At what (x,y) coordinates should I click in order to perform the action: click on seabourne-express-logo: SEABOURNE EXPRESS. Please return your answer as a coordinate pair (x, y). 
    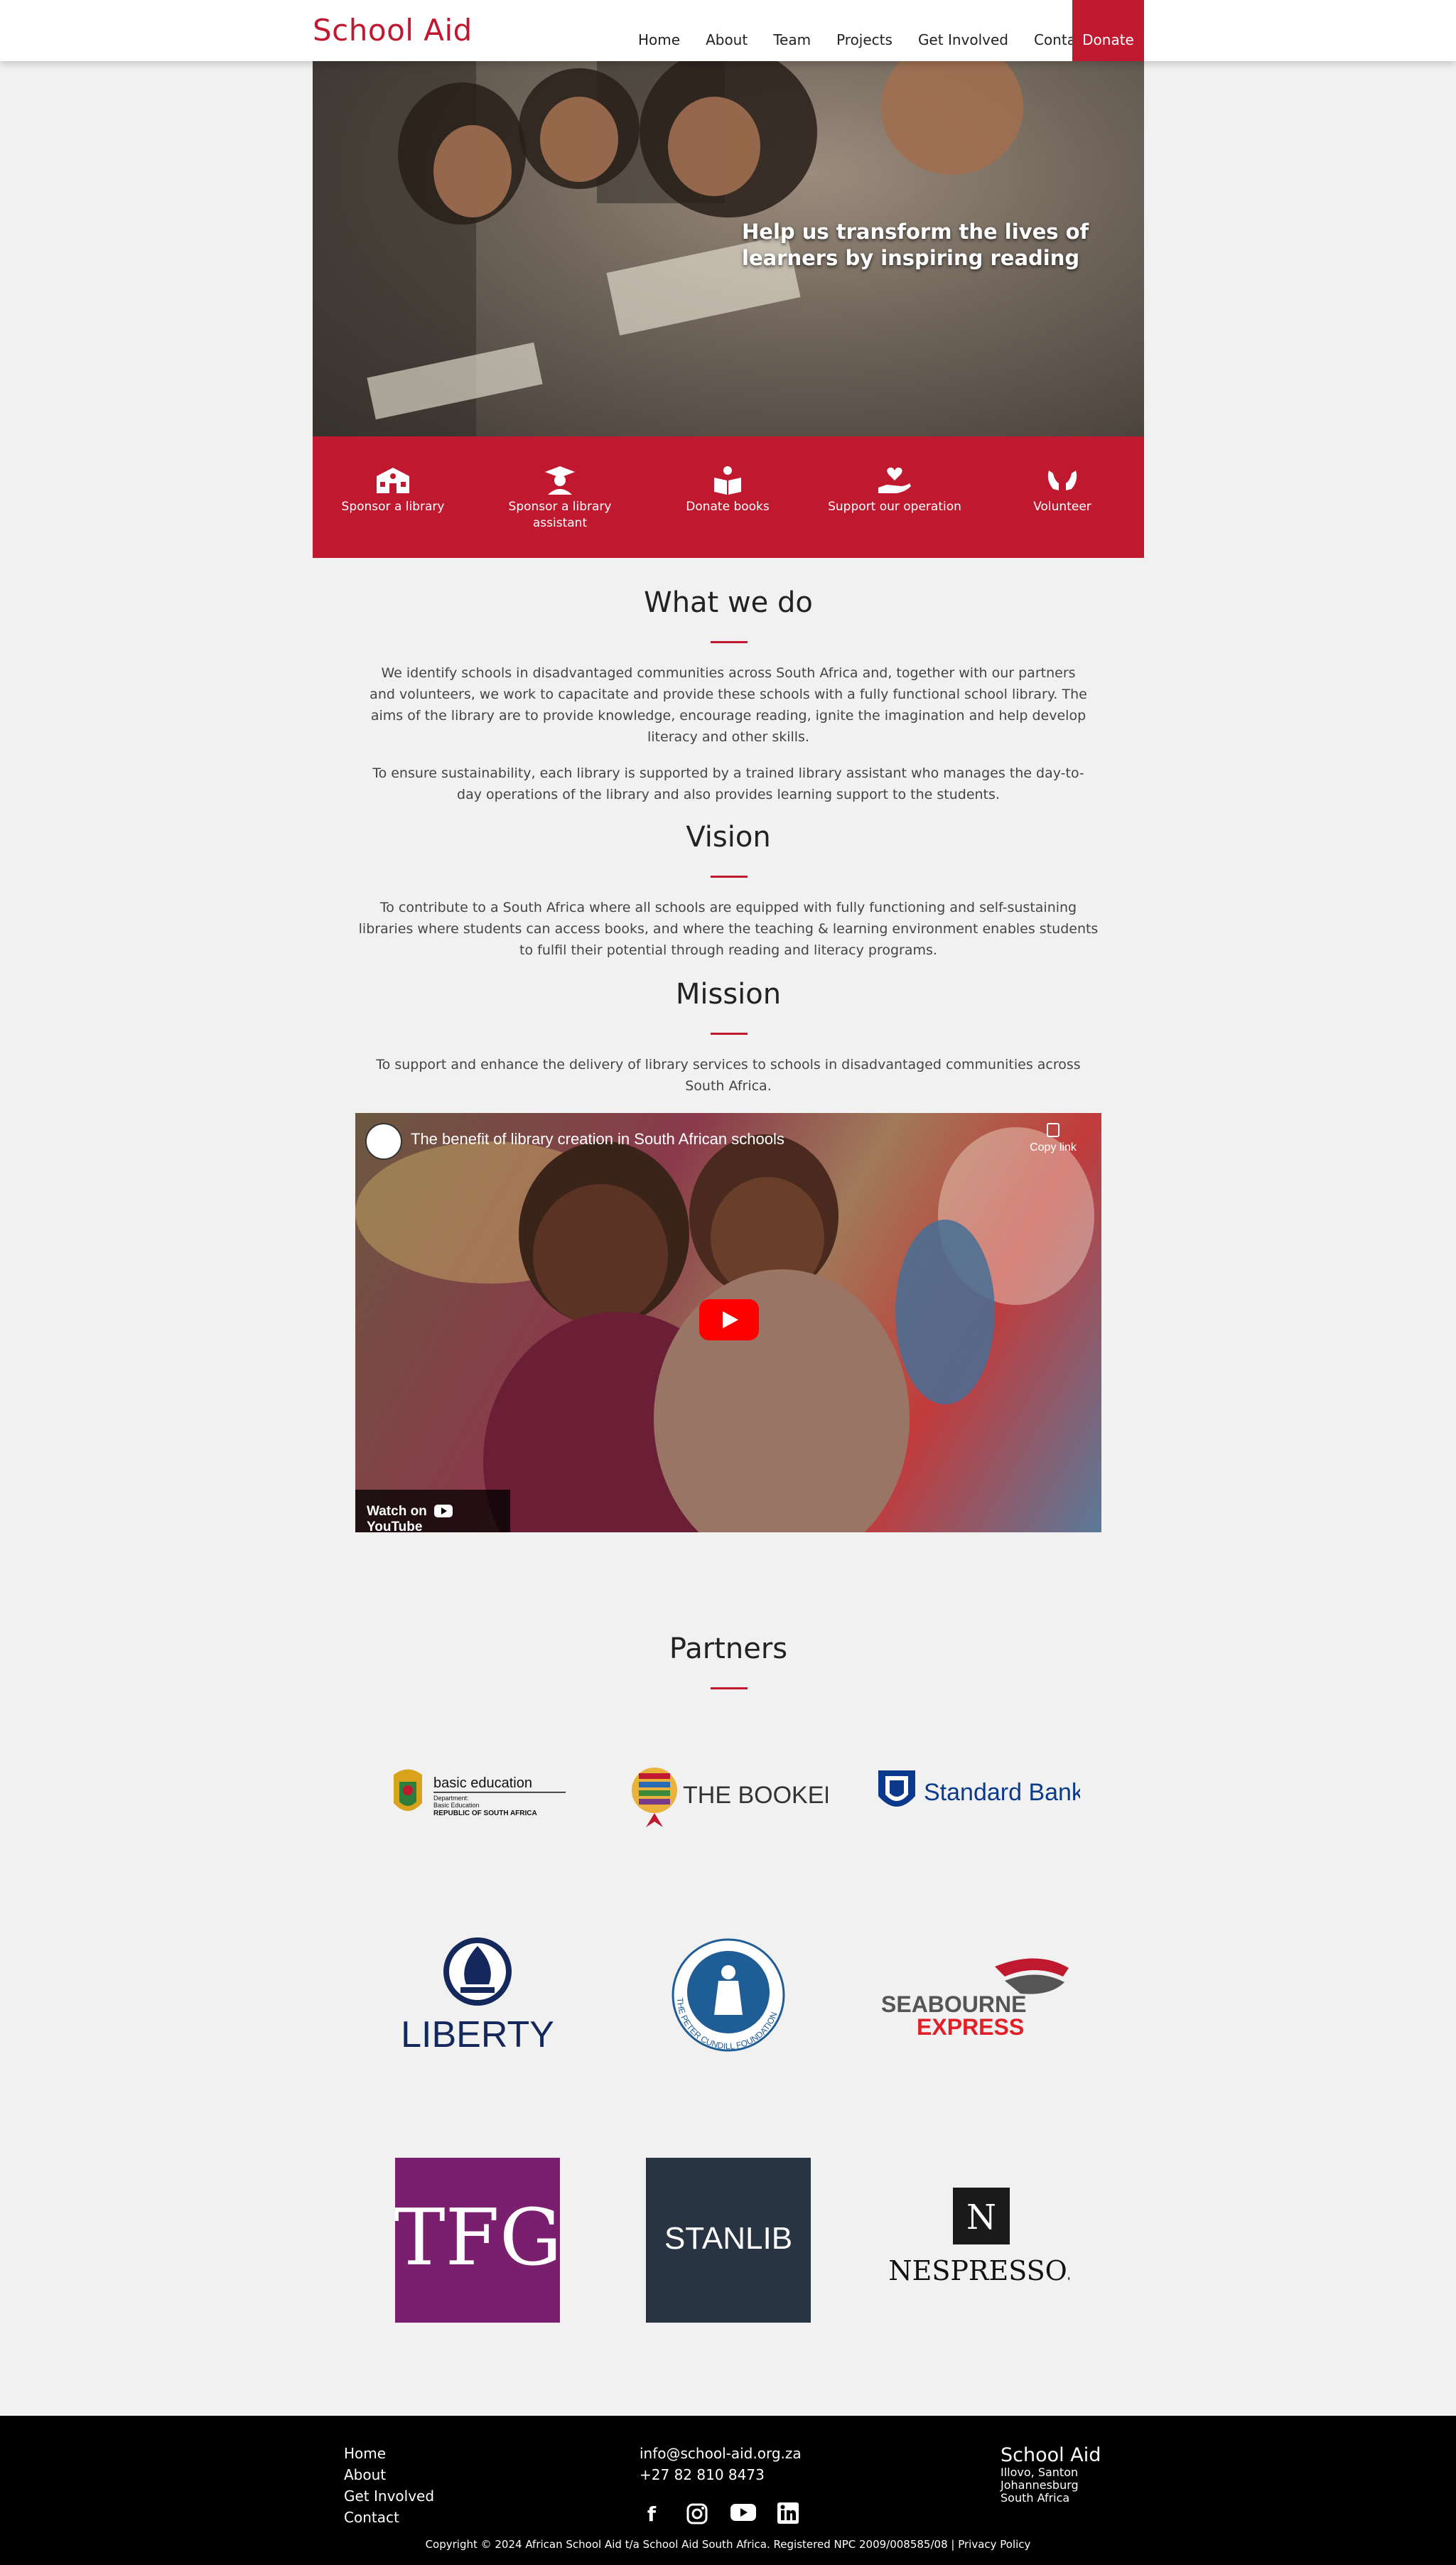
    Looking at the image, I should click on (975, 1999).